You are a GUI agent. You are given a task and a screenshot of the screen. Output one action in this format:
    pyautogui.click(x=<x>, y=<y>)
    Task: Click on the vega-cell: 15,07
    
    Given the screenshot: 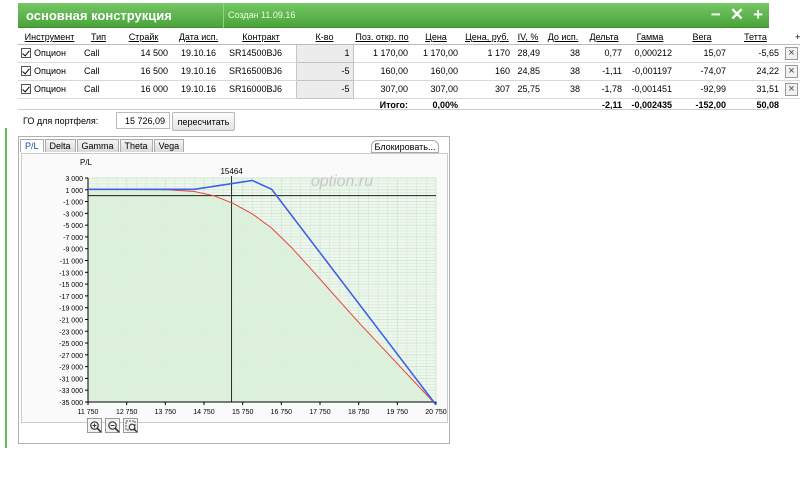 What is the action you would take?
    pyautogui.click(x=702, y=53)
    